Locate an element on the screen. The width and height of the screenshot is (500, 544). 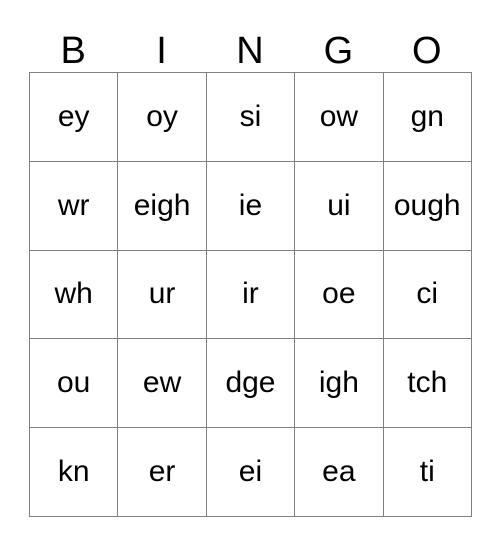
column-header-i: I is located at coordinates (161, 51).